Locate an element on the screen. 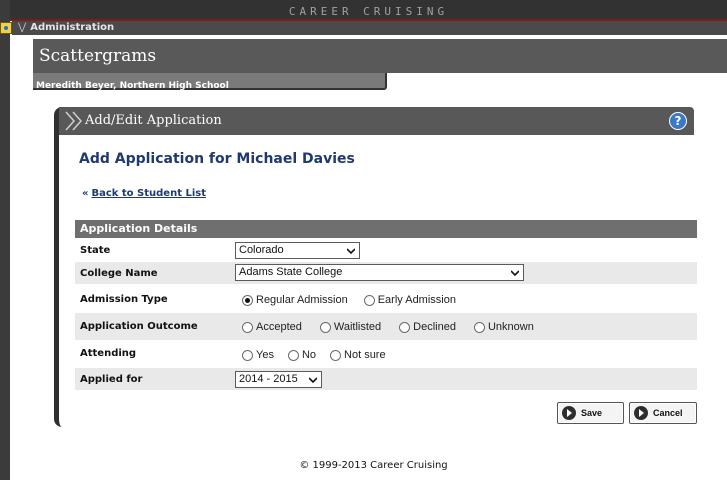 The image size is (727, 480). attending-row: Attending Yes No Not sure is located at coordinates (386, 354).